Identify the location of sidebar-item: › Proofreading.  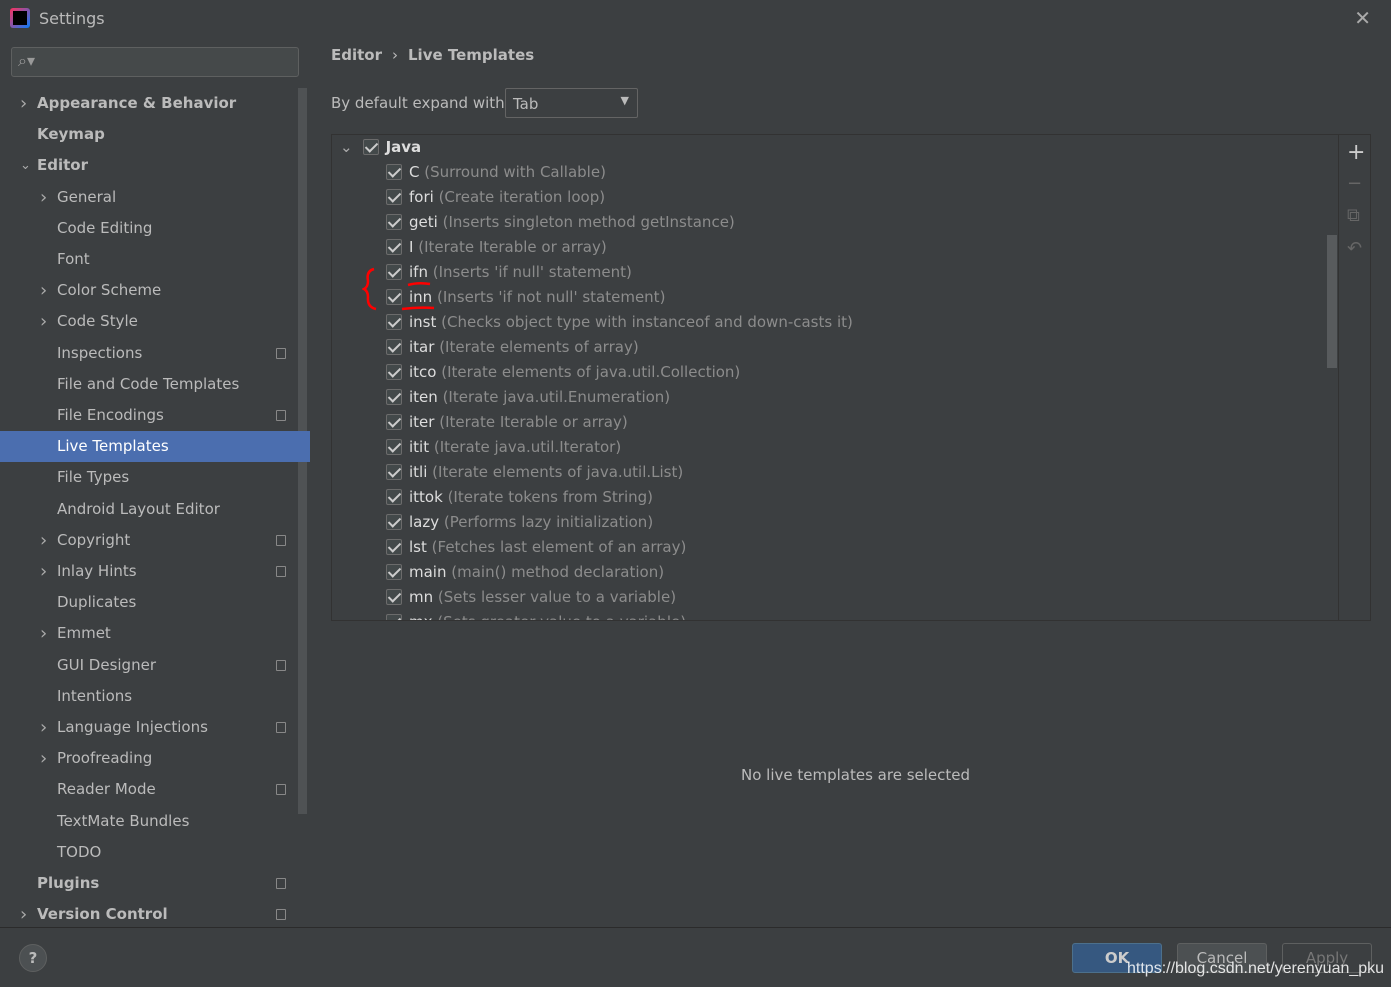
(155, 758).